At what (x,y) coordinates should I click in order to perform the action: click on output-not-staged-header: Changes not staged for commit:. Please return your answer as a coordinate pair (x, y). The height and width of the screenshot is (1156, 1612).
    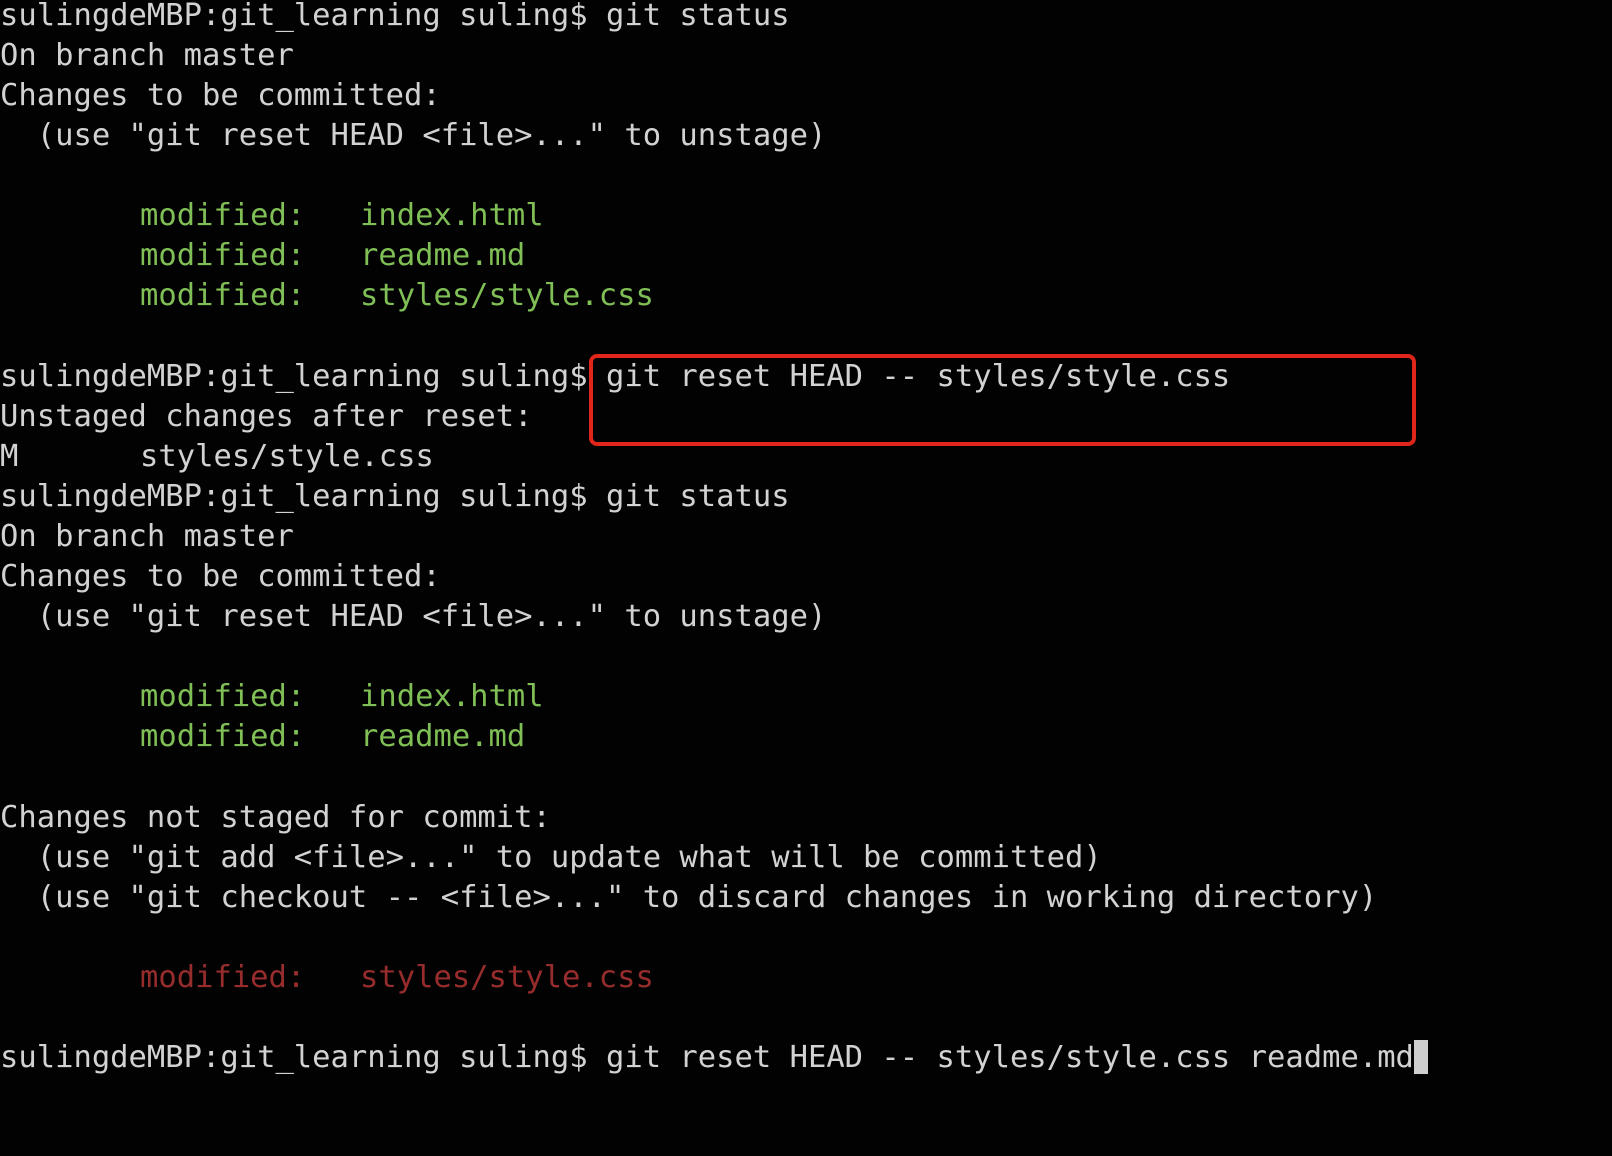
    Looking at the image, I should click on (275, 817).